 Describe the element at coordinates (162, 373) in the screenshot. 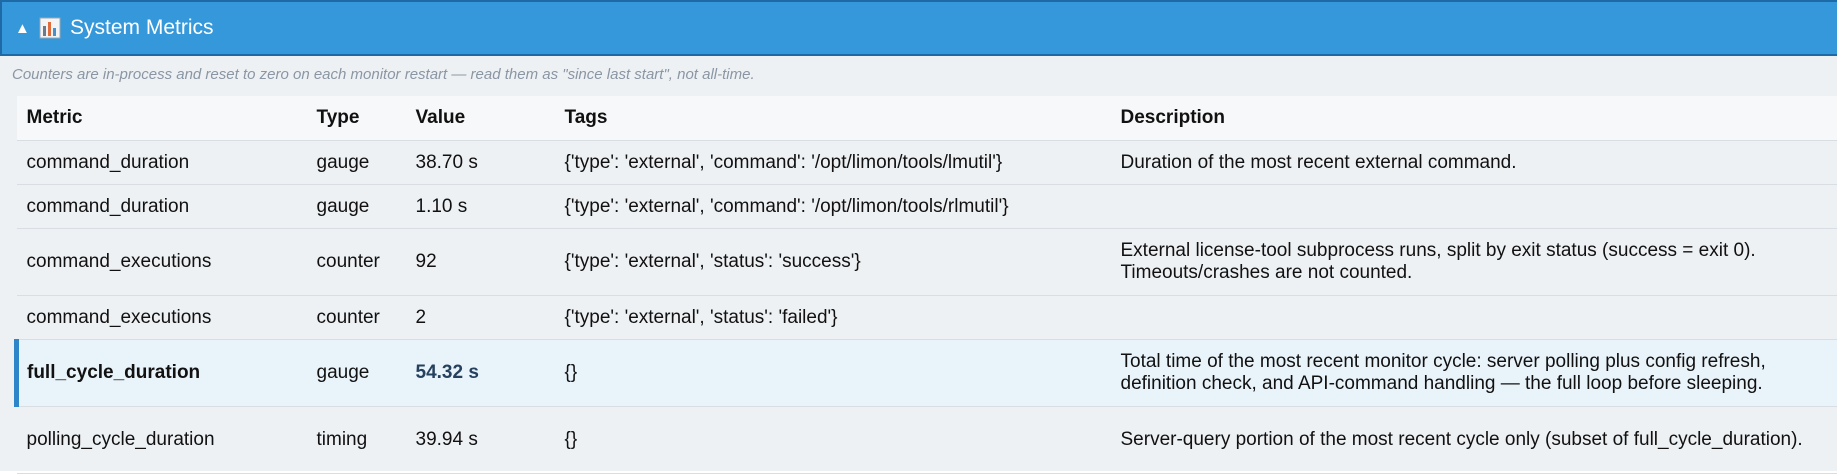

I see `metric-cell: full_cycle_duration` at that location.